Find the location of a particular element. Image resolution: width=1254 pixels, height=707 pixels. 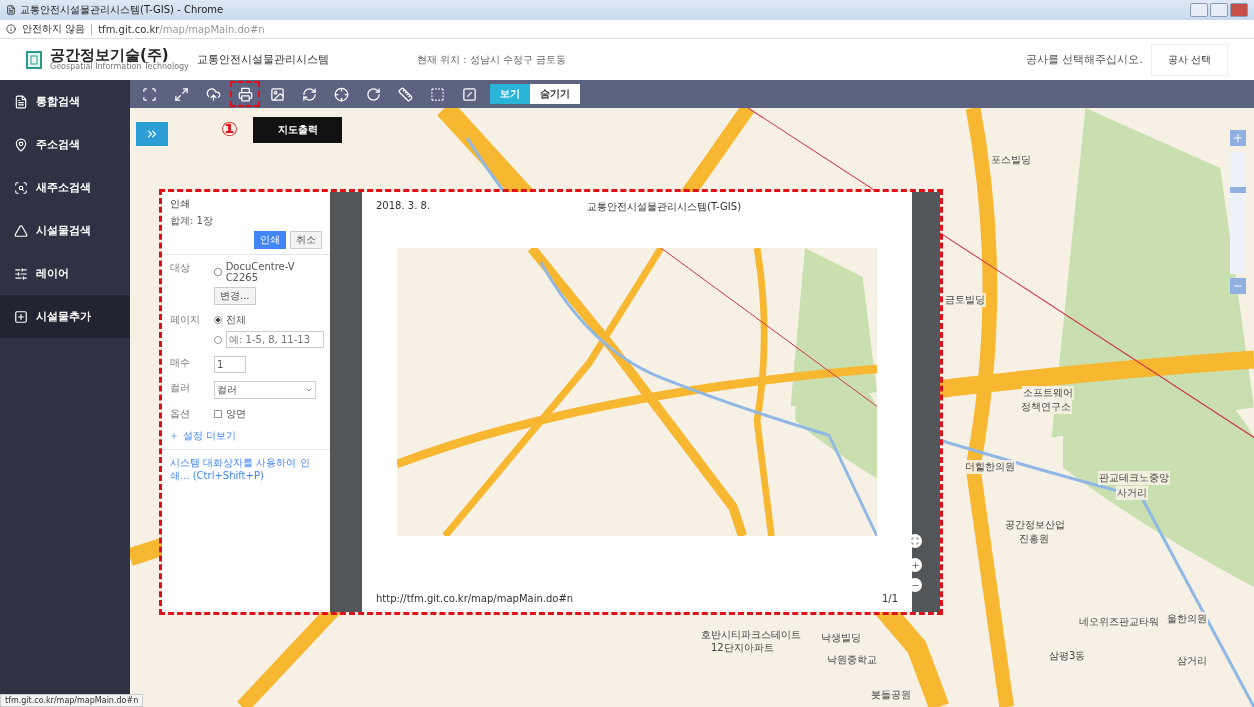

print-title: 교통안전시설물관리시스템(T-GIS) is located at coordinates (664, 207).